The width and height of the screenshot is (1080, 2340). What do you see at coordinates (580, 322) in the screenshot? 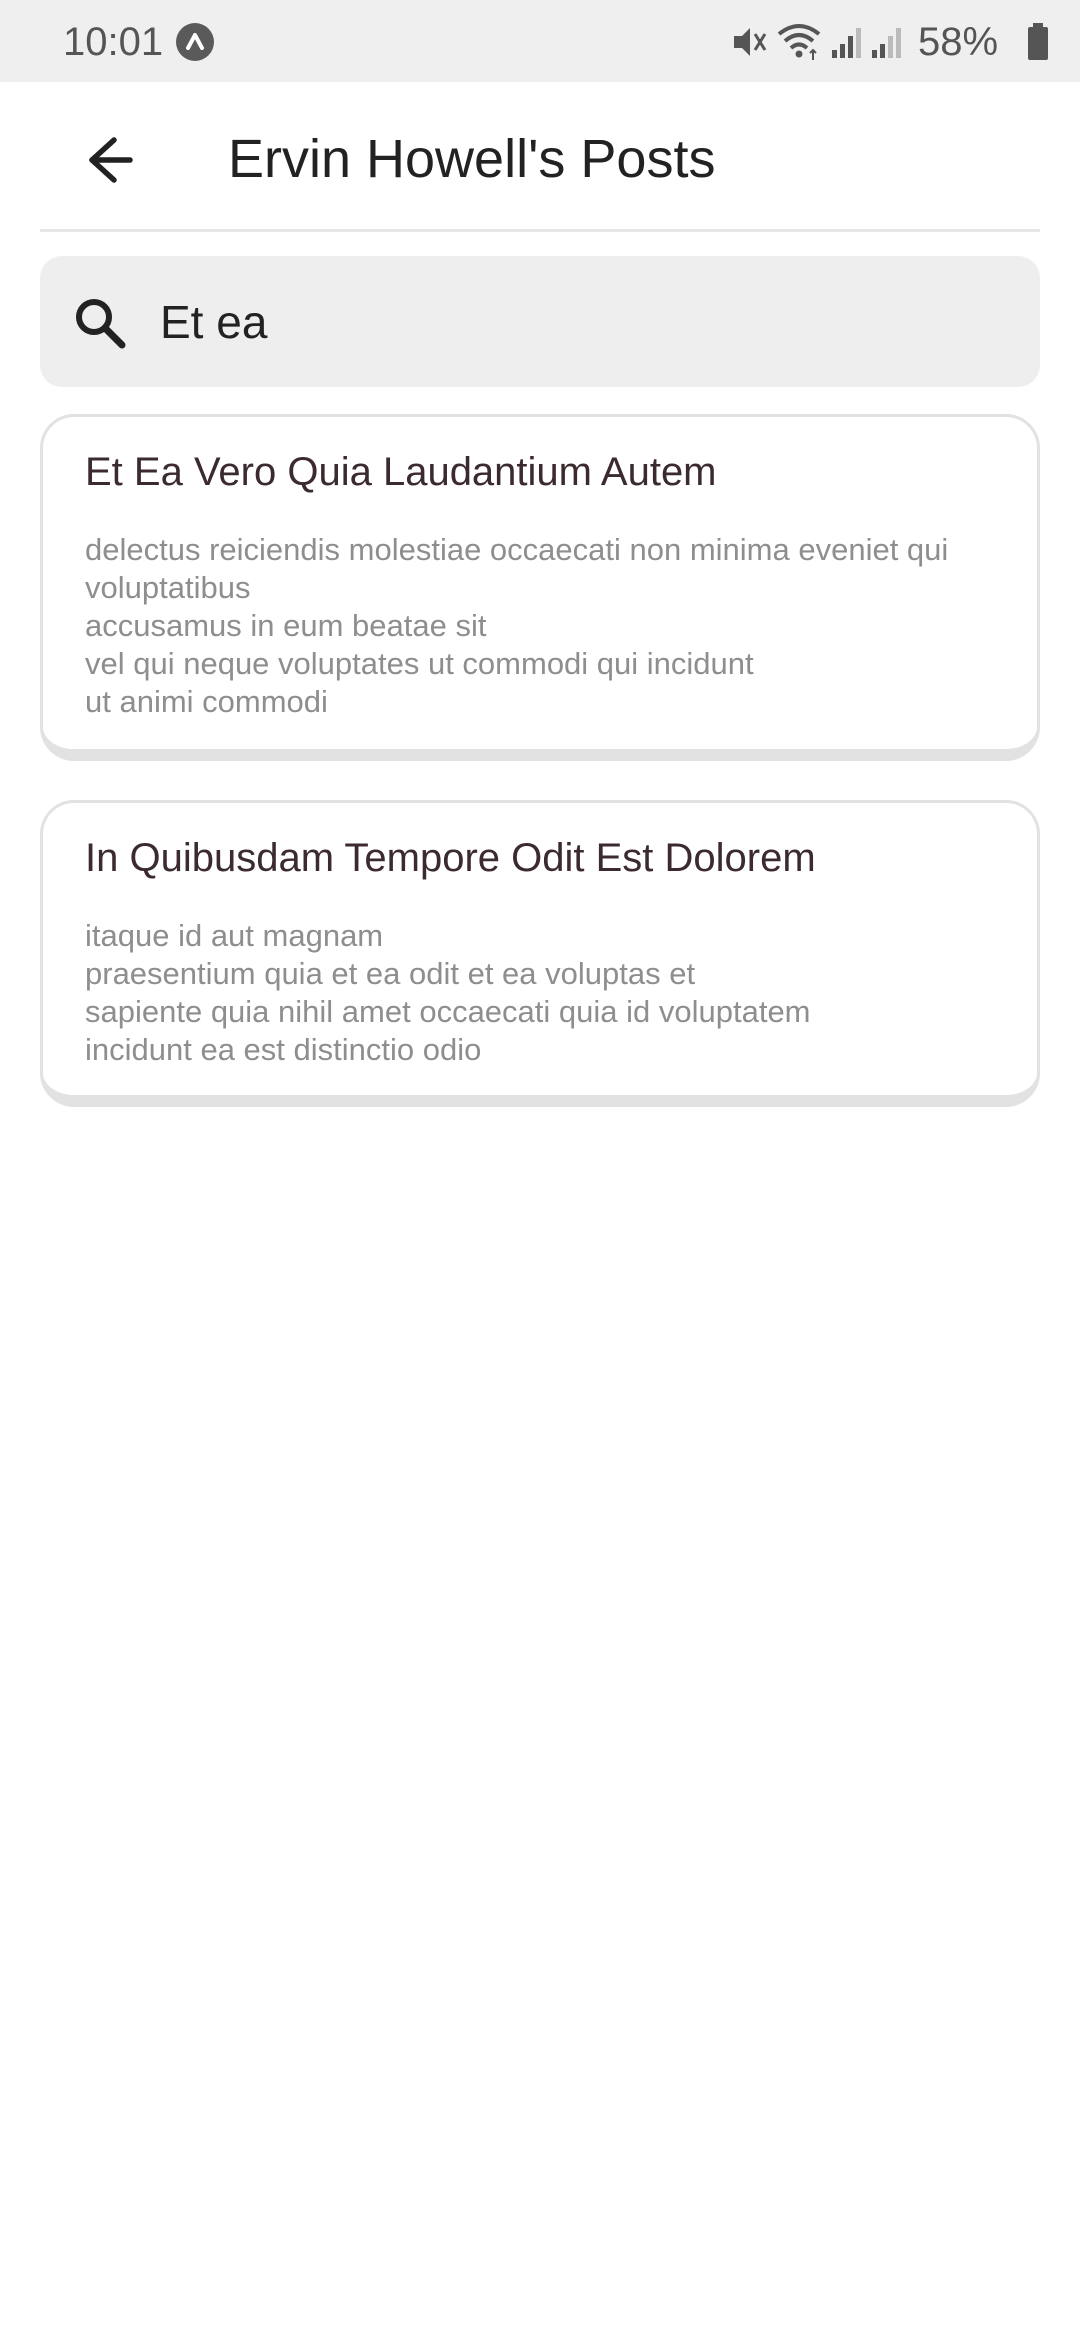
I see `search-input` at bounding box center [580, 322].